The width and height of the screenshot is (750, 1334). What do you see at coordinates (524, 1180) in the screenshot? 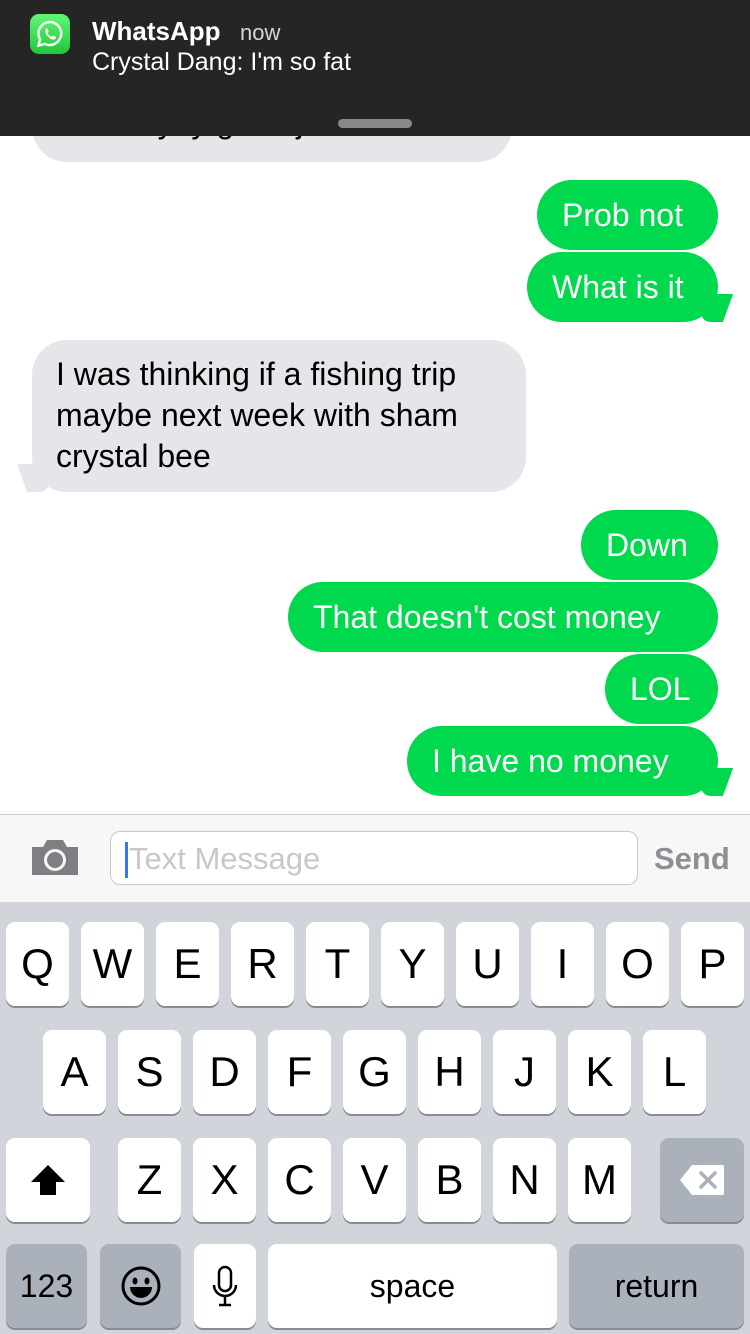
I see `key-n: N` at bounding box center [524, 1180].